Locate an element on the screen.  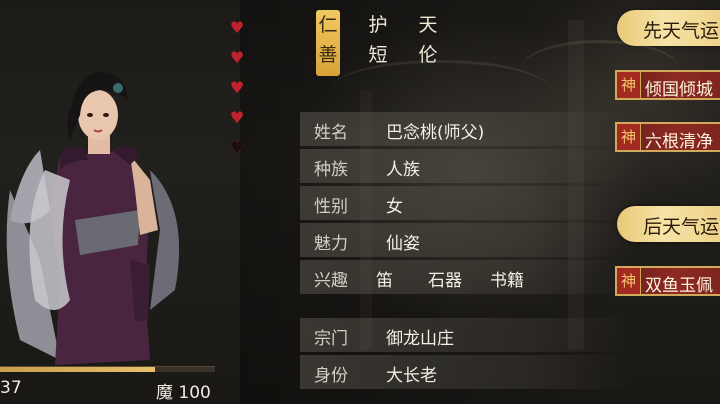
stat-bar-fill is located at coordinates (77, 369).